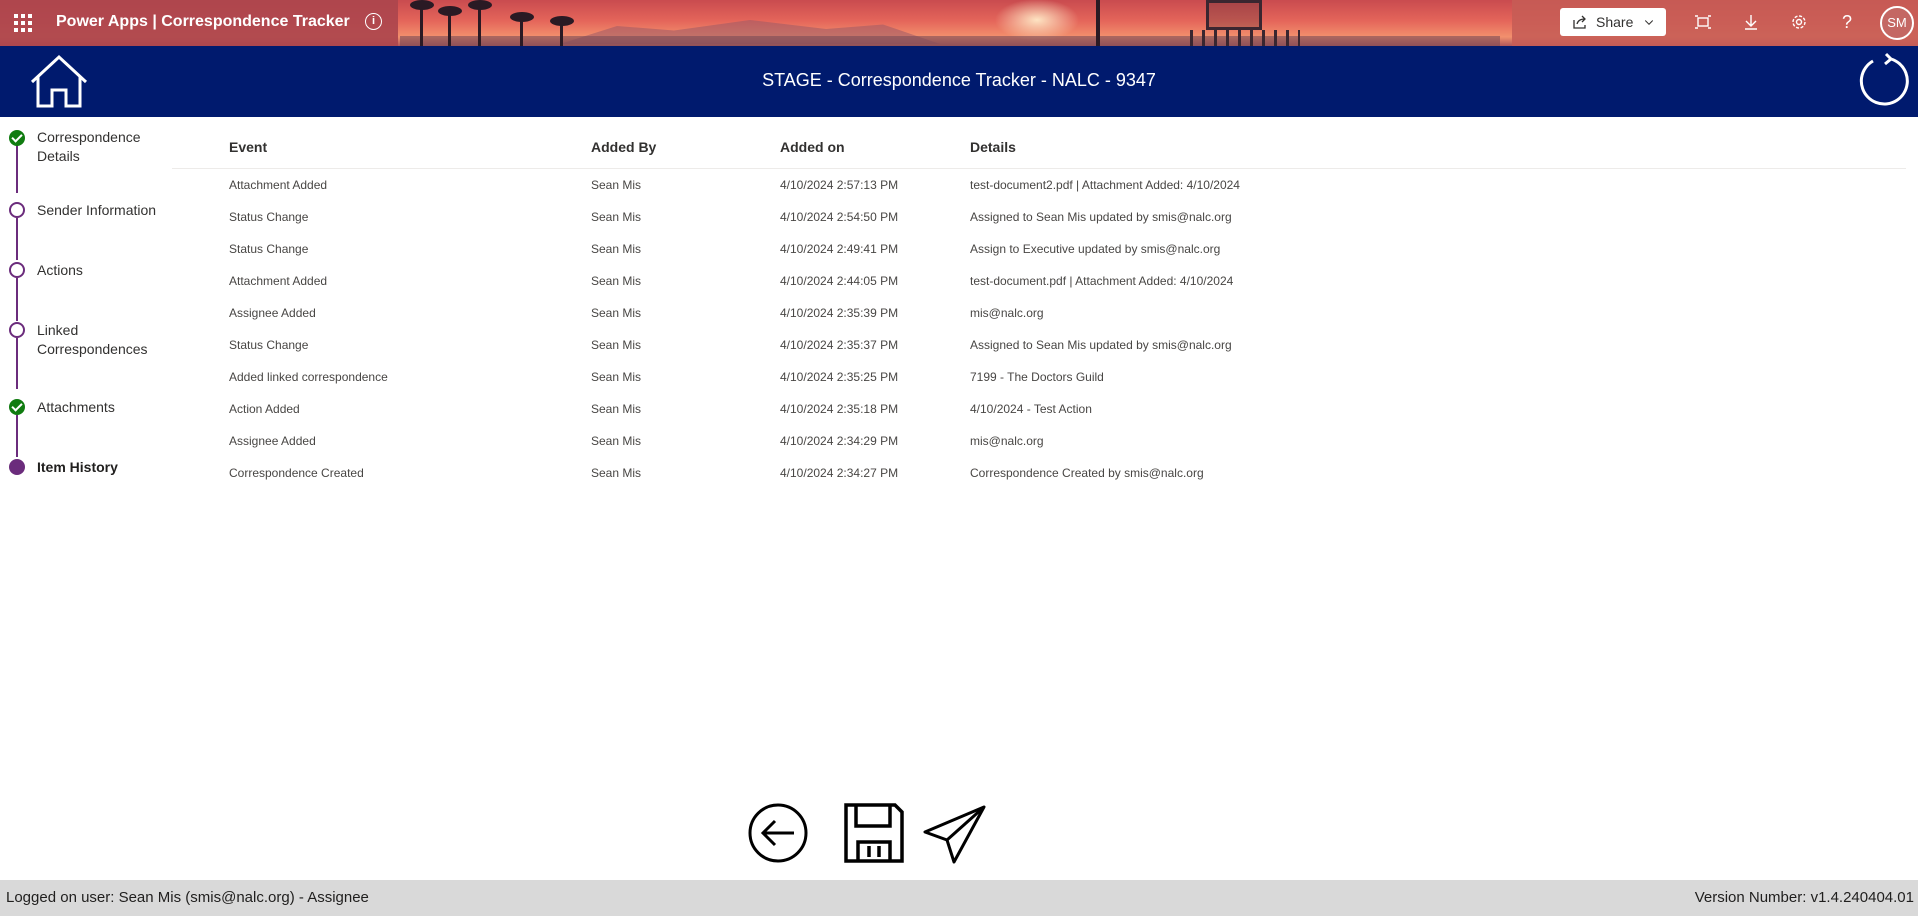 This screenshot has height=916, width=1918. I want to click on fit-to-window-icon, so click(1703, 22).